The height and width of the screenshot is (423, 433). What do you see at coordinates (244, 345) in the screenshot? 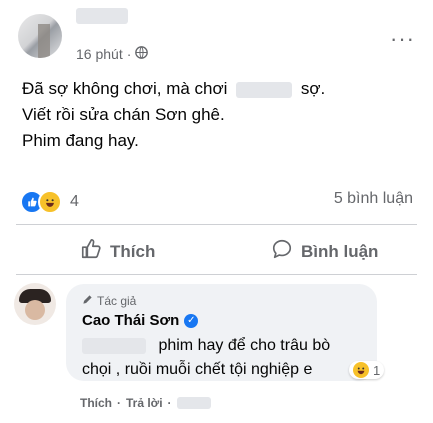
I see `comment-text-part: phim hay để cho trâu bò` at bounding box center [244, 345].